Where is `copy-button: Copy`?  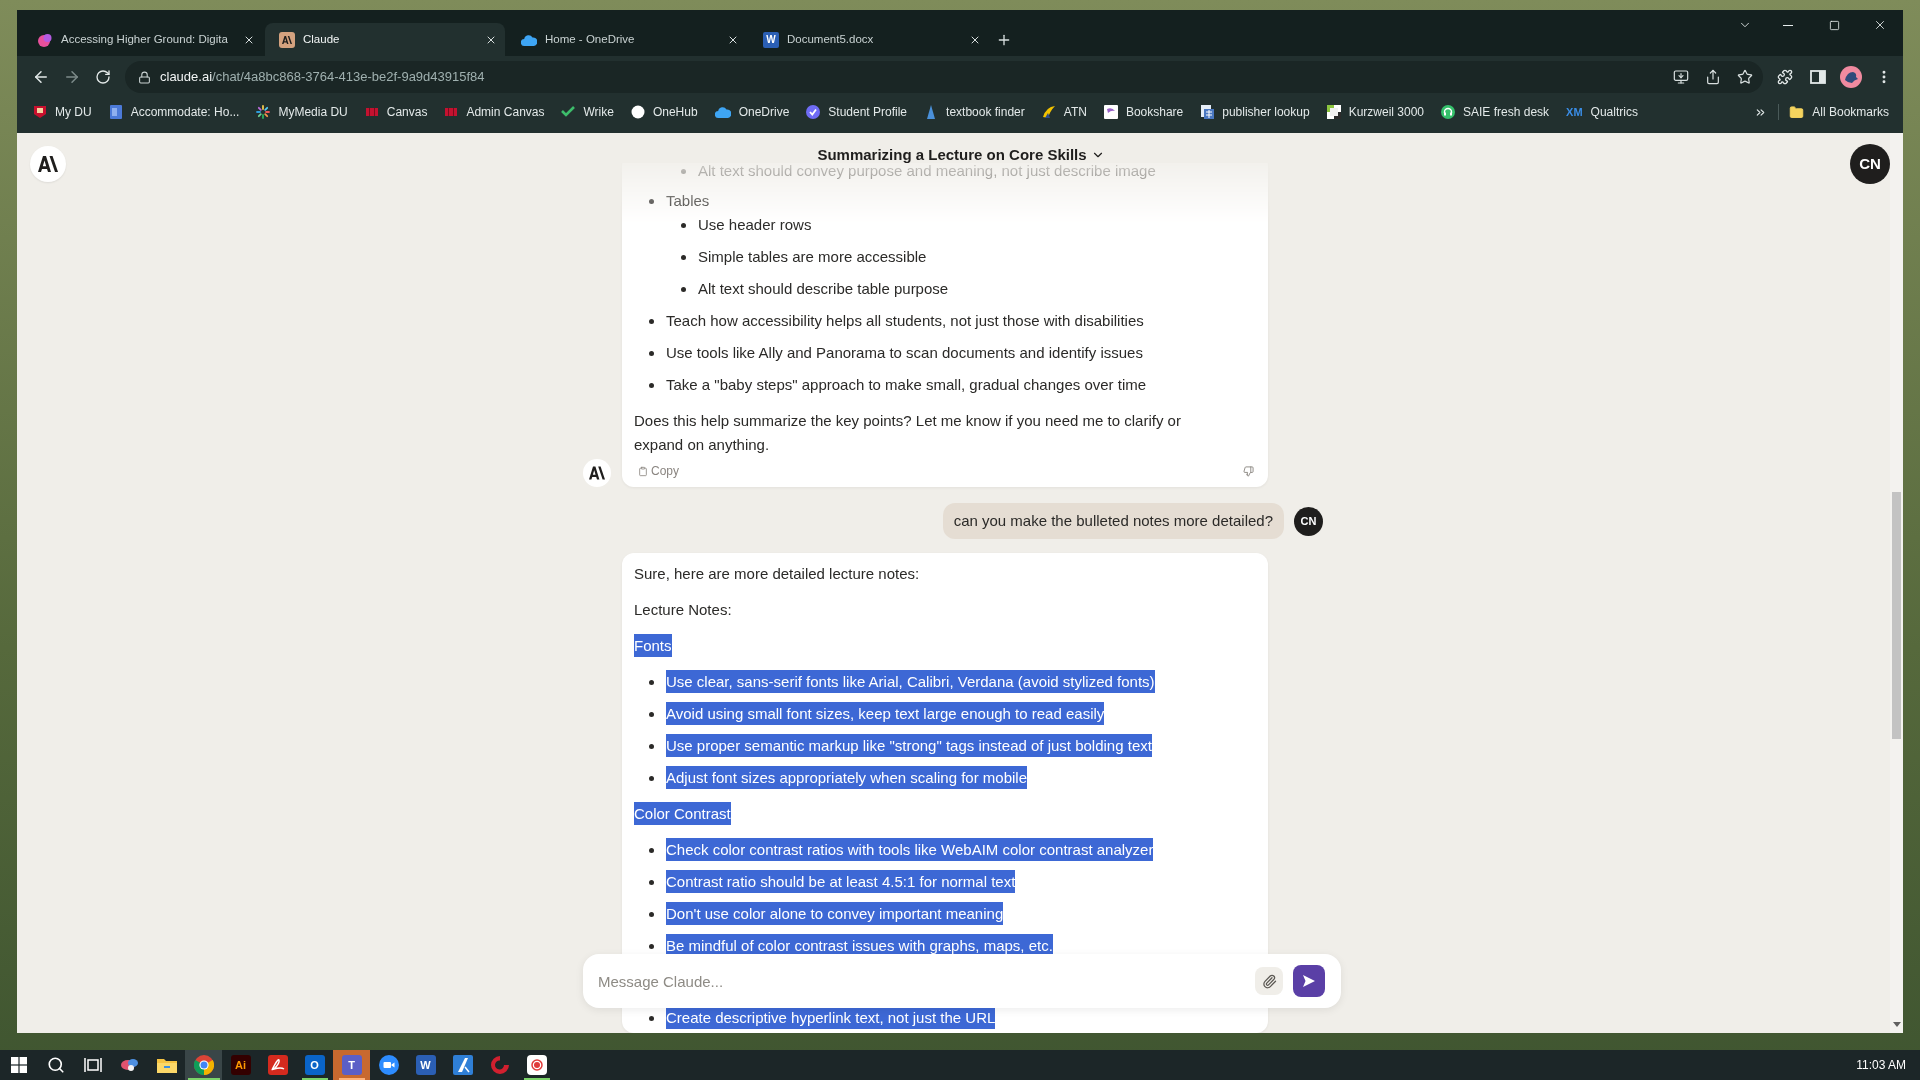 copy-button: Copy is located at coordinates (656, 471).